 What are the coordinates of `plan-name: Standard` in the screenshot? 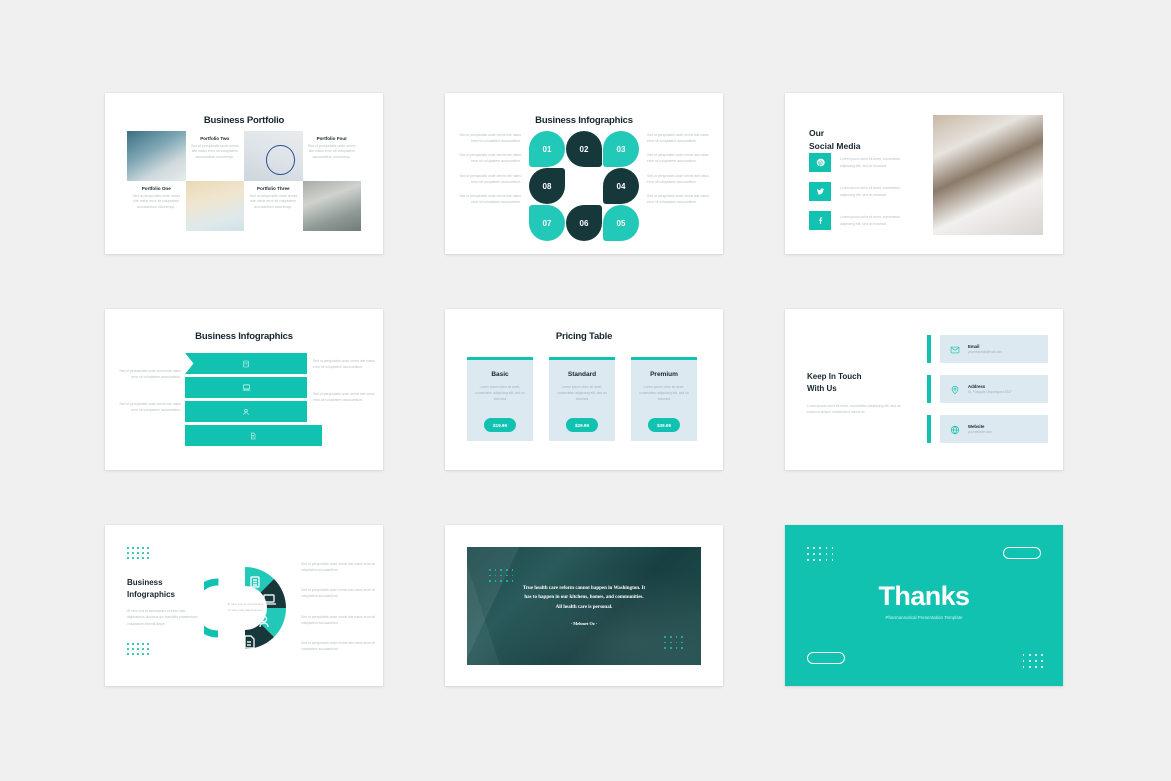 It's located at (582, 374).